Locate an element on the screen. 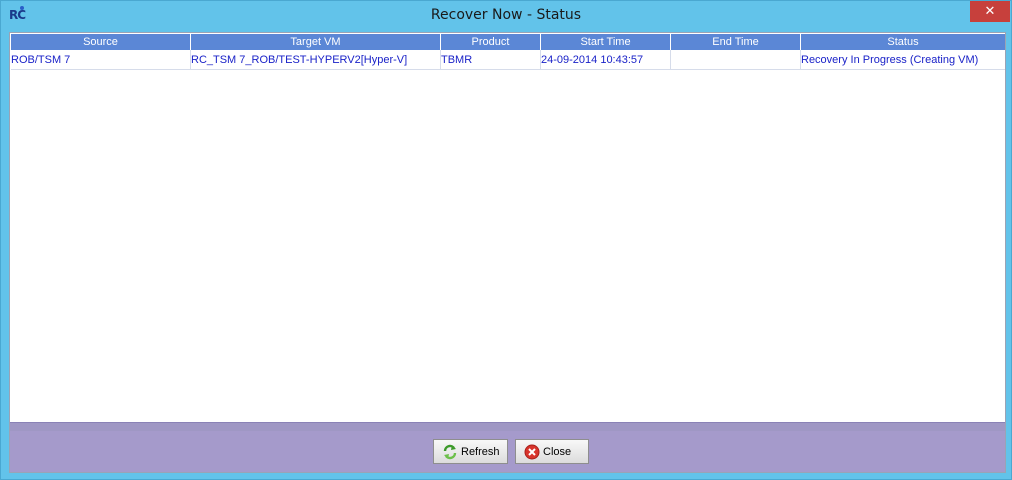 Image resolution: width=1012 pixels, height=480 pixels. cell-end-time is located at coordinates (736, 60).